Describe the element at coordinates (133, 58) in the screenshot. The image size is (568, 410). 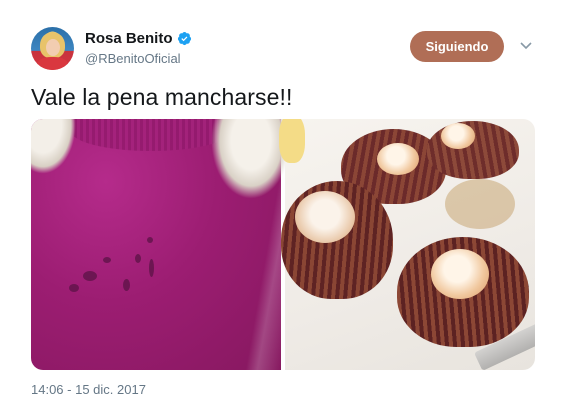
I see `user-handle: @RBenitoOficial` at that location.